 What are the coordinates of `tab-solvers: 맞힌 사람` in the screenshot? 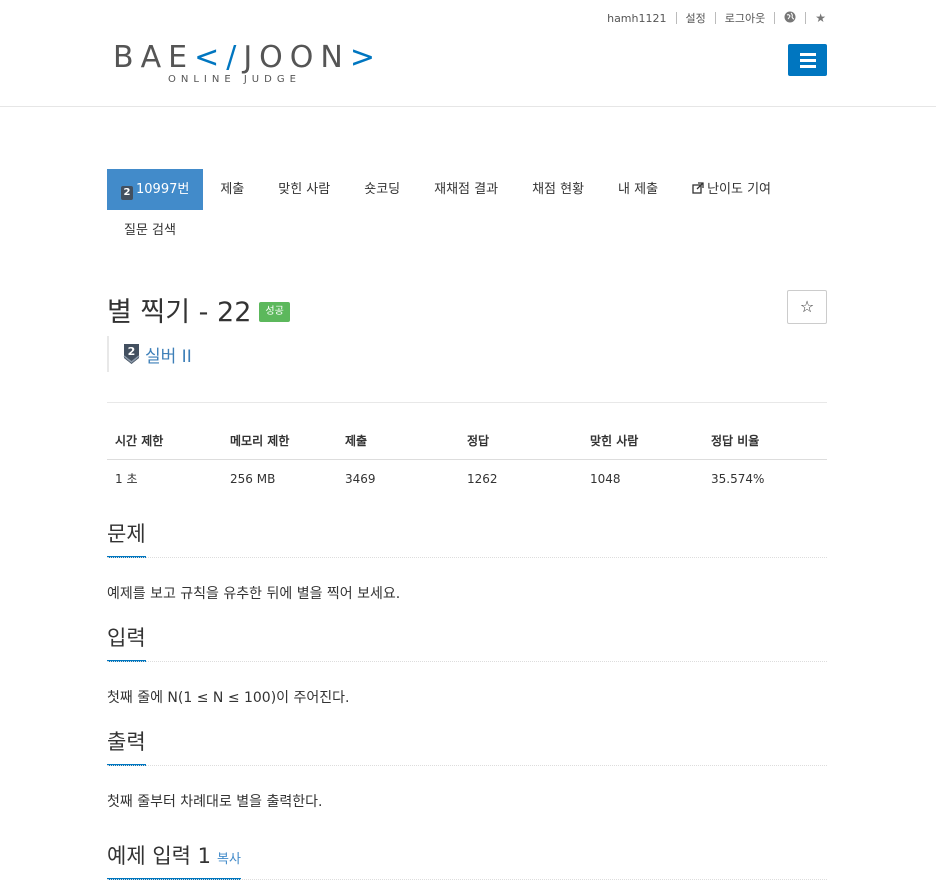 It's located at (304, 189).